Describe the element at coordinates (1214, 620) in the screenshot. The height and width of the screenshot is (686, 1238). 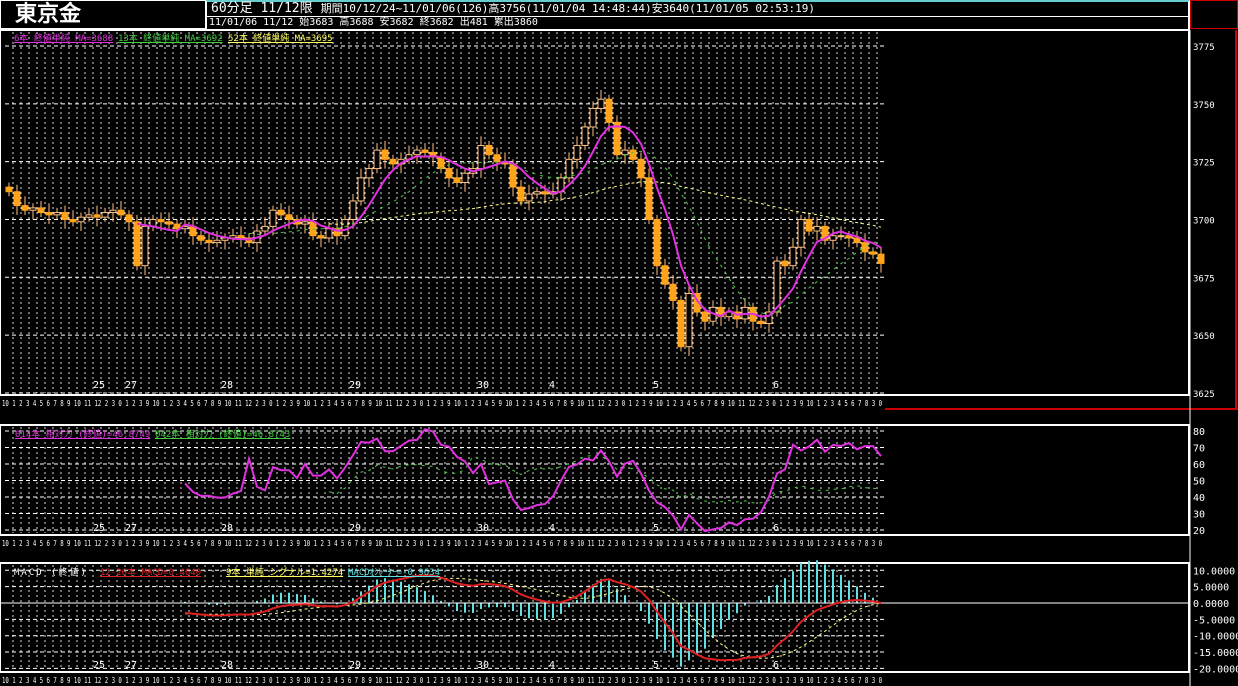
I see `macd-axis-tick: -5.0000` at that location.